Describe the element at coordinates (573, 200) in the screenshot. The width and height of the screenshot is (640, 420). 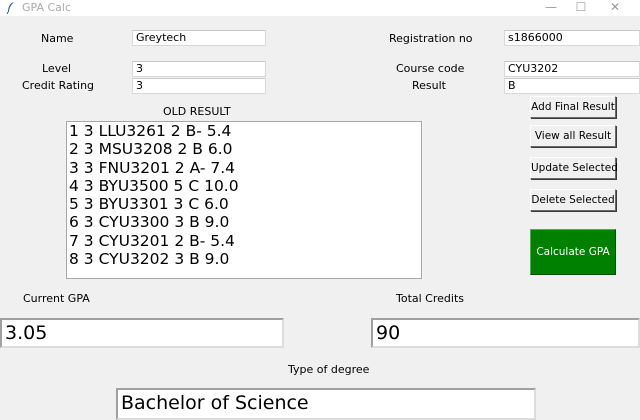
I see `delete-selected-button: Delete Selected` at that location.